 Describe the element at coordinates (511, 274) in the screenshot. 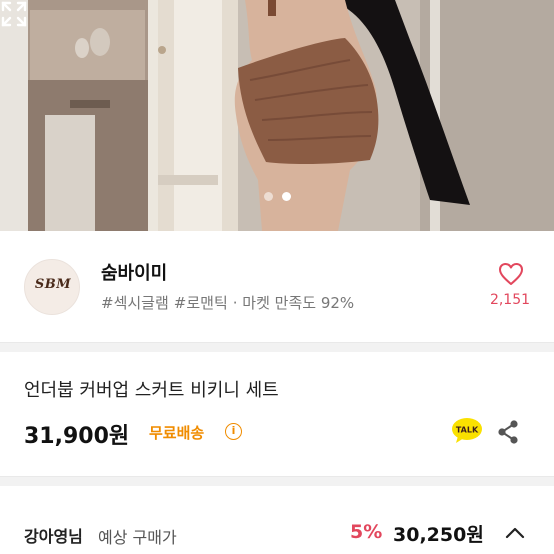

I see `heart-icon` at that location.